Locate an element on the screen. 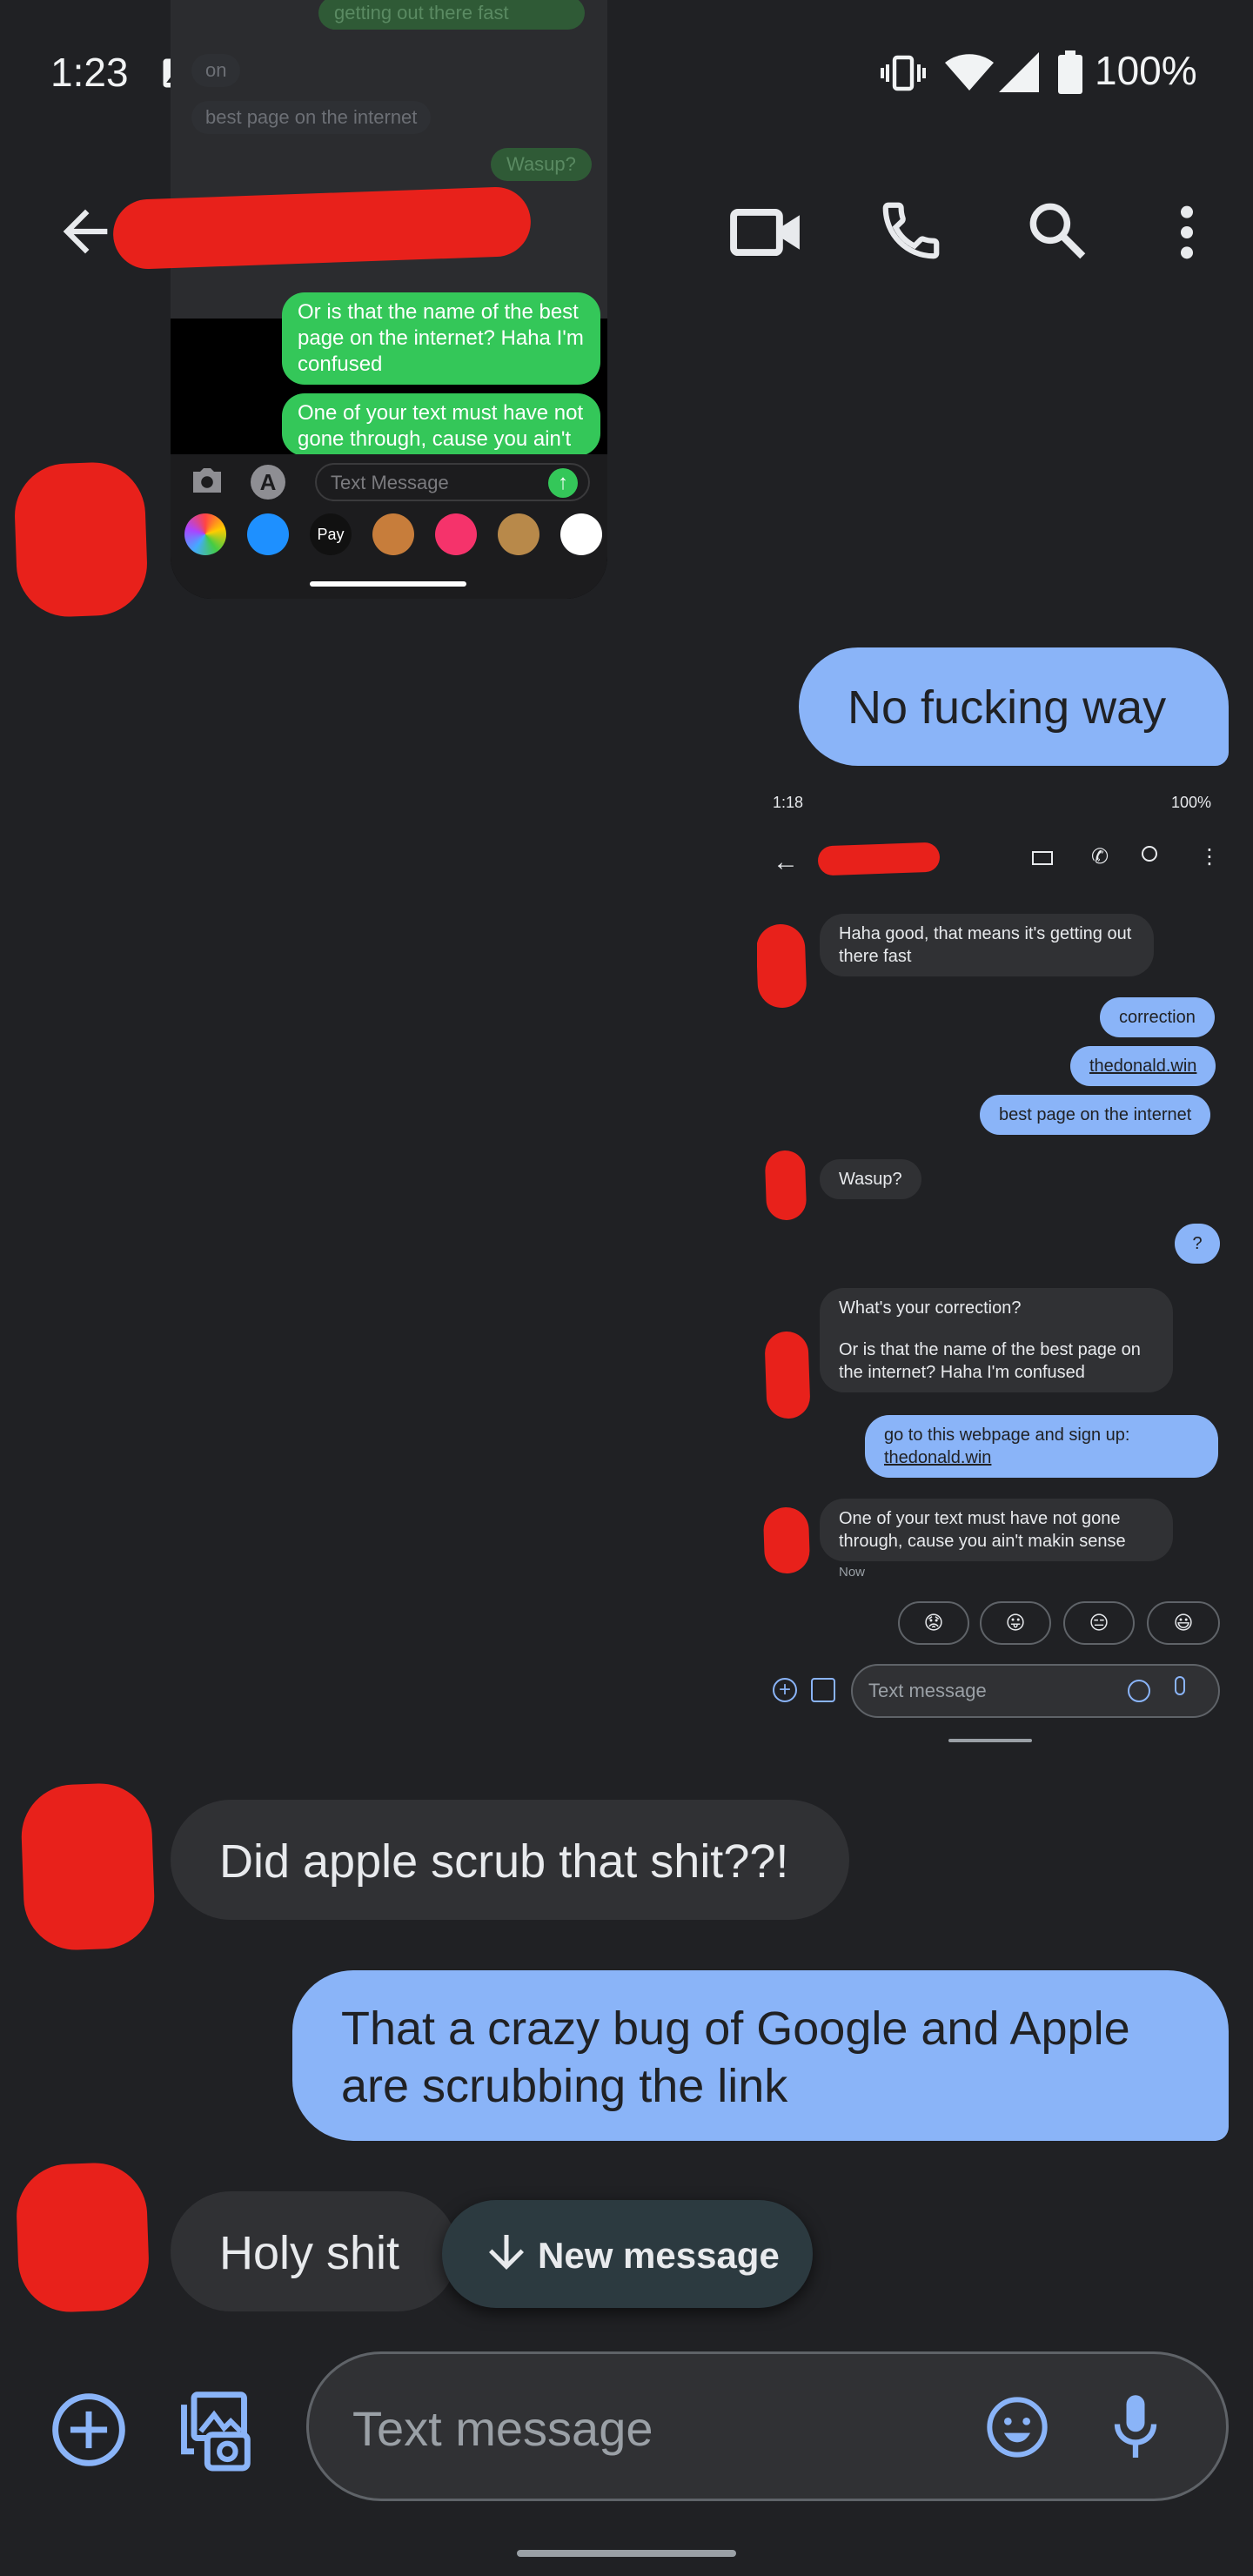  message-input is located at coordinates (657, 2428).